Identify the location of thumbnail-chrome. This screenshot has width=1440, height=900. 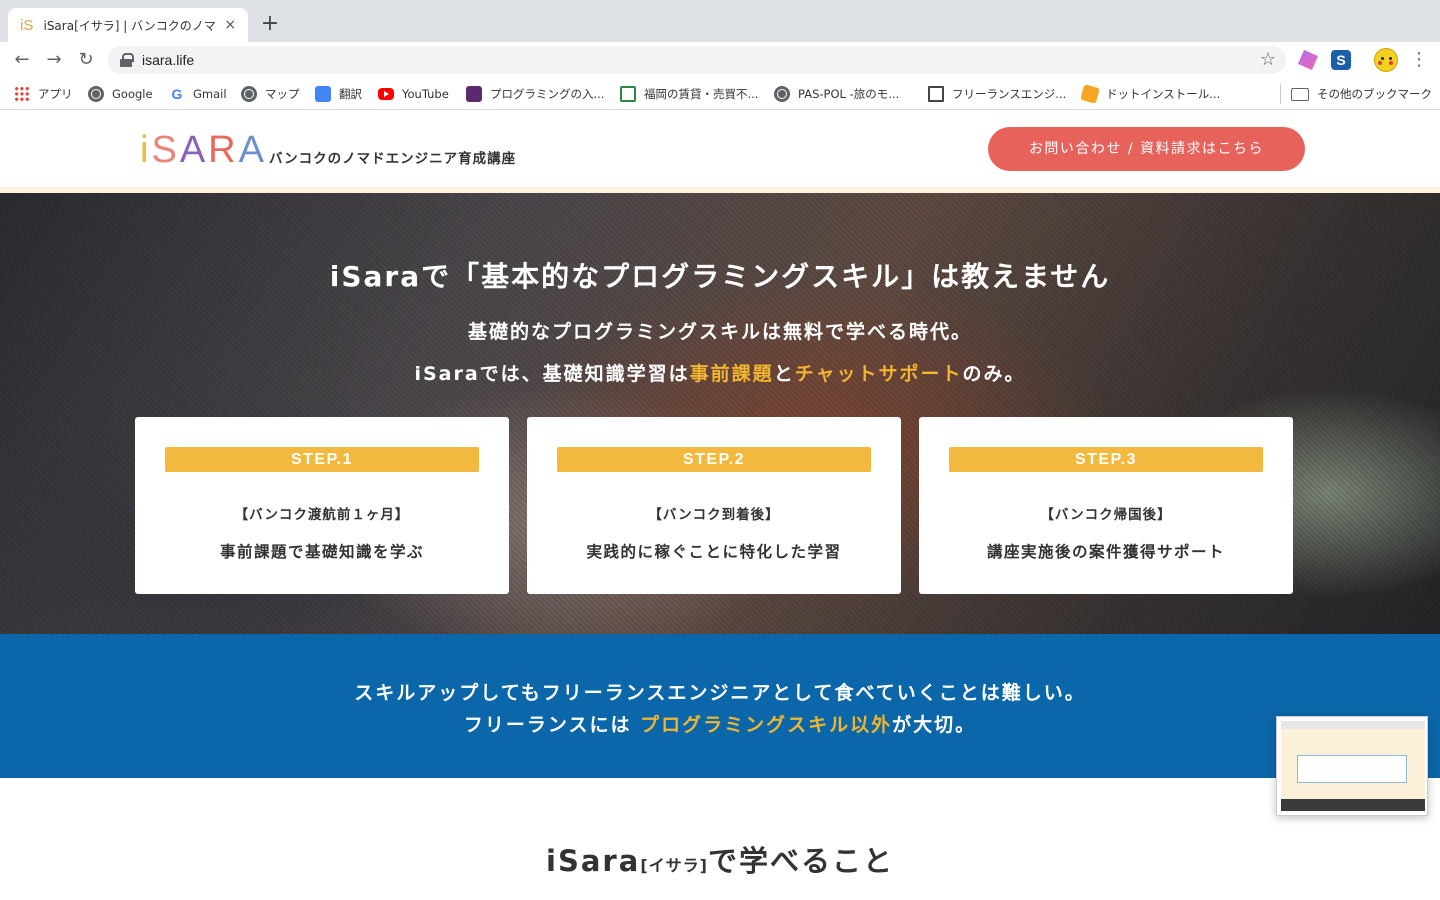
(1353, 725).